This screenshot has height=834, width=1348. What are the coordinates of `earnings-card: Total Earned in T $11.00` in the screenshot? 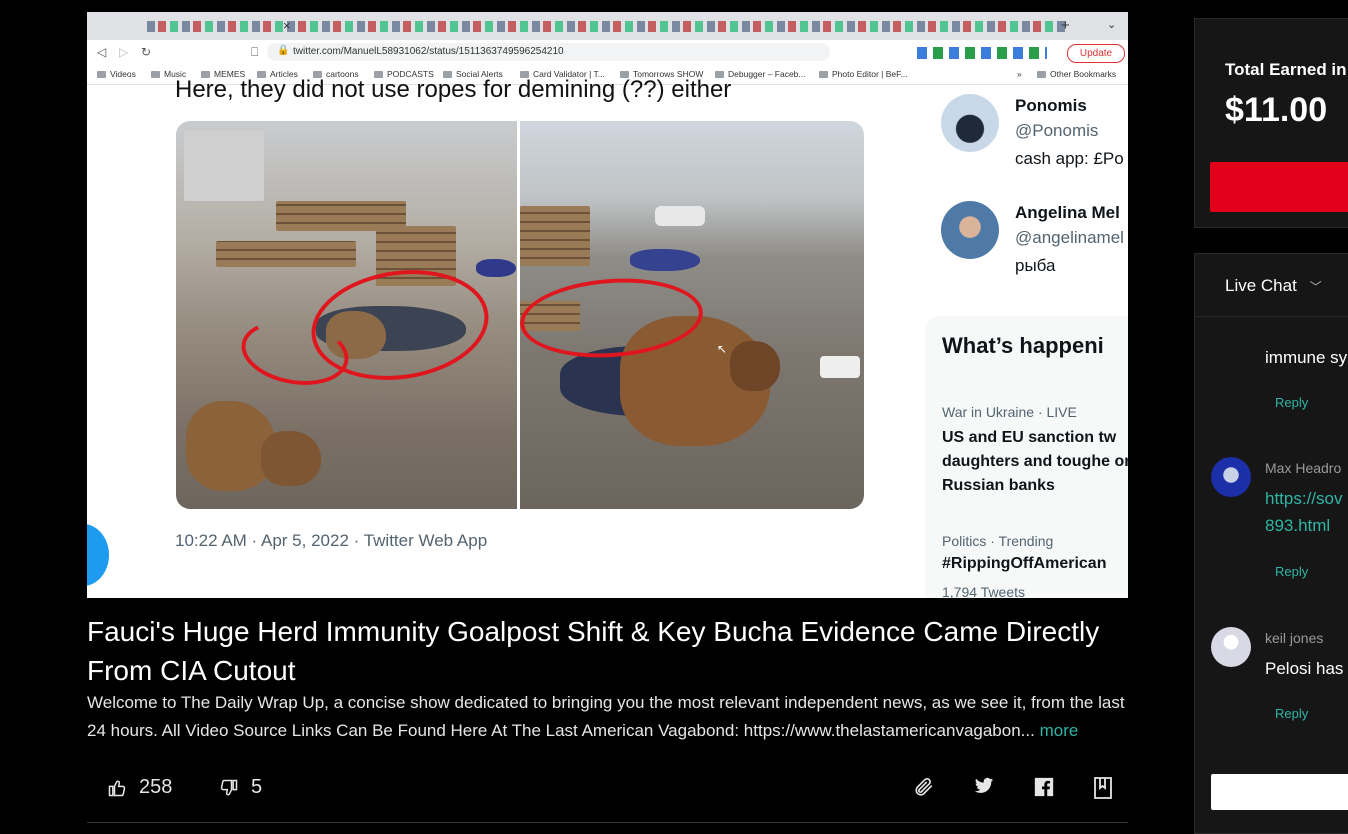 It's located at (1271, 123).